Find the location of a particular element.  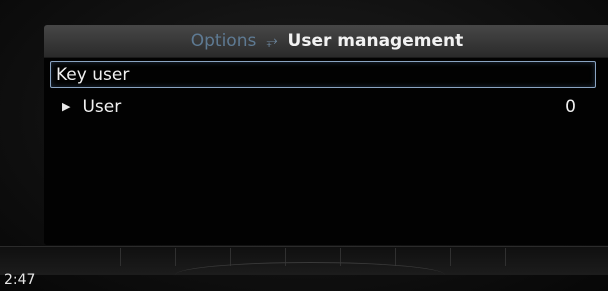

list-item-label: Key user is located at coordinates (93, 74).